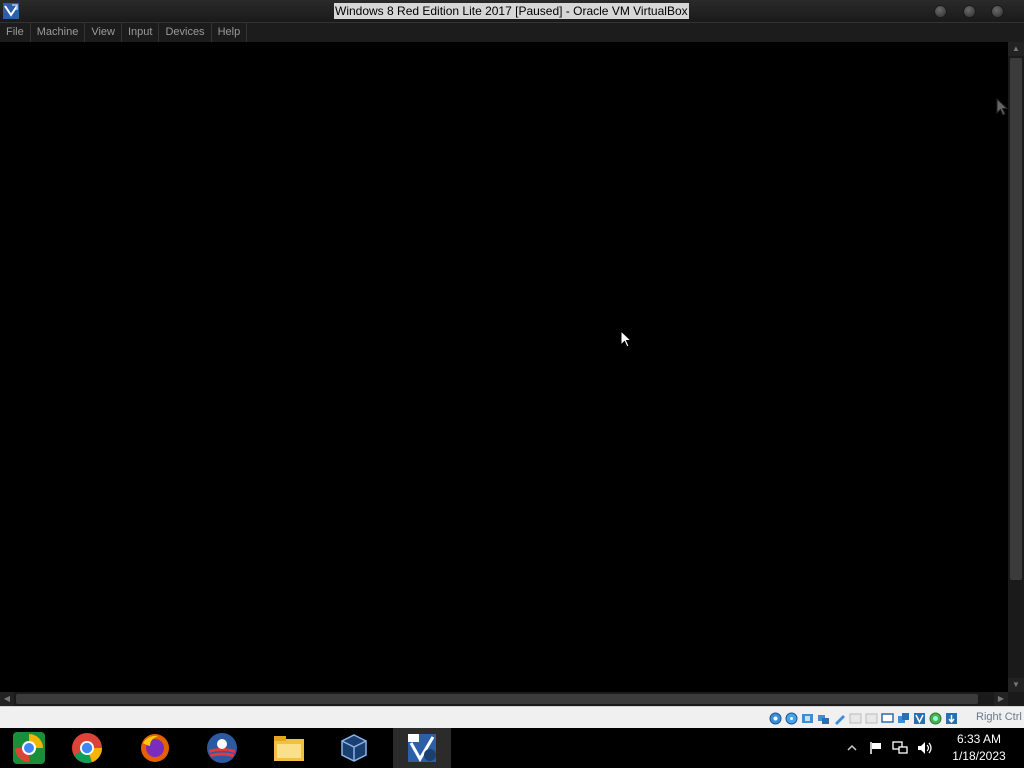 The width and height of the screenshot is (1024, 768). Describe the element at coordinates (997, 11) in the screenshot. I see `close-button` at that location.